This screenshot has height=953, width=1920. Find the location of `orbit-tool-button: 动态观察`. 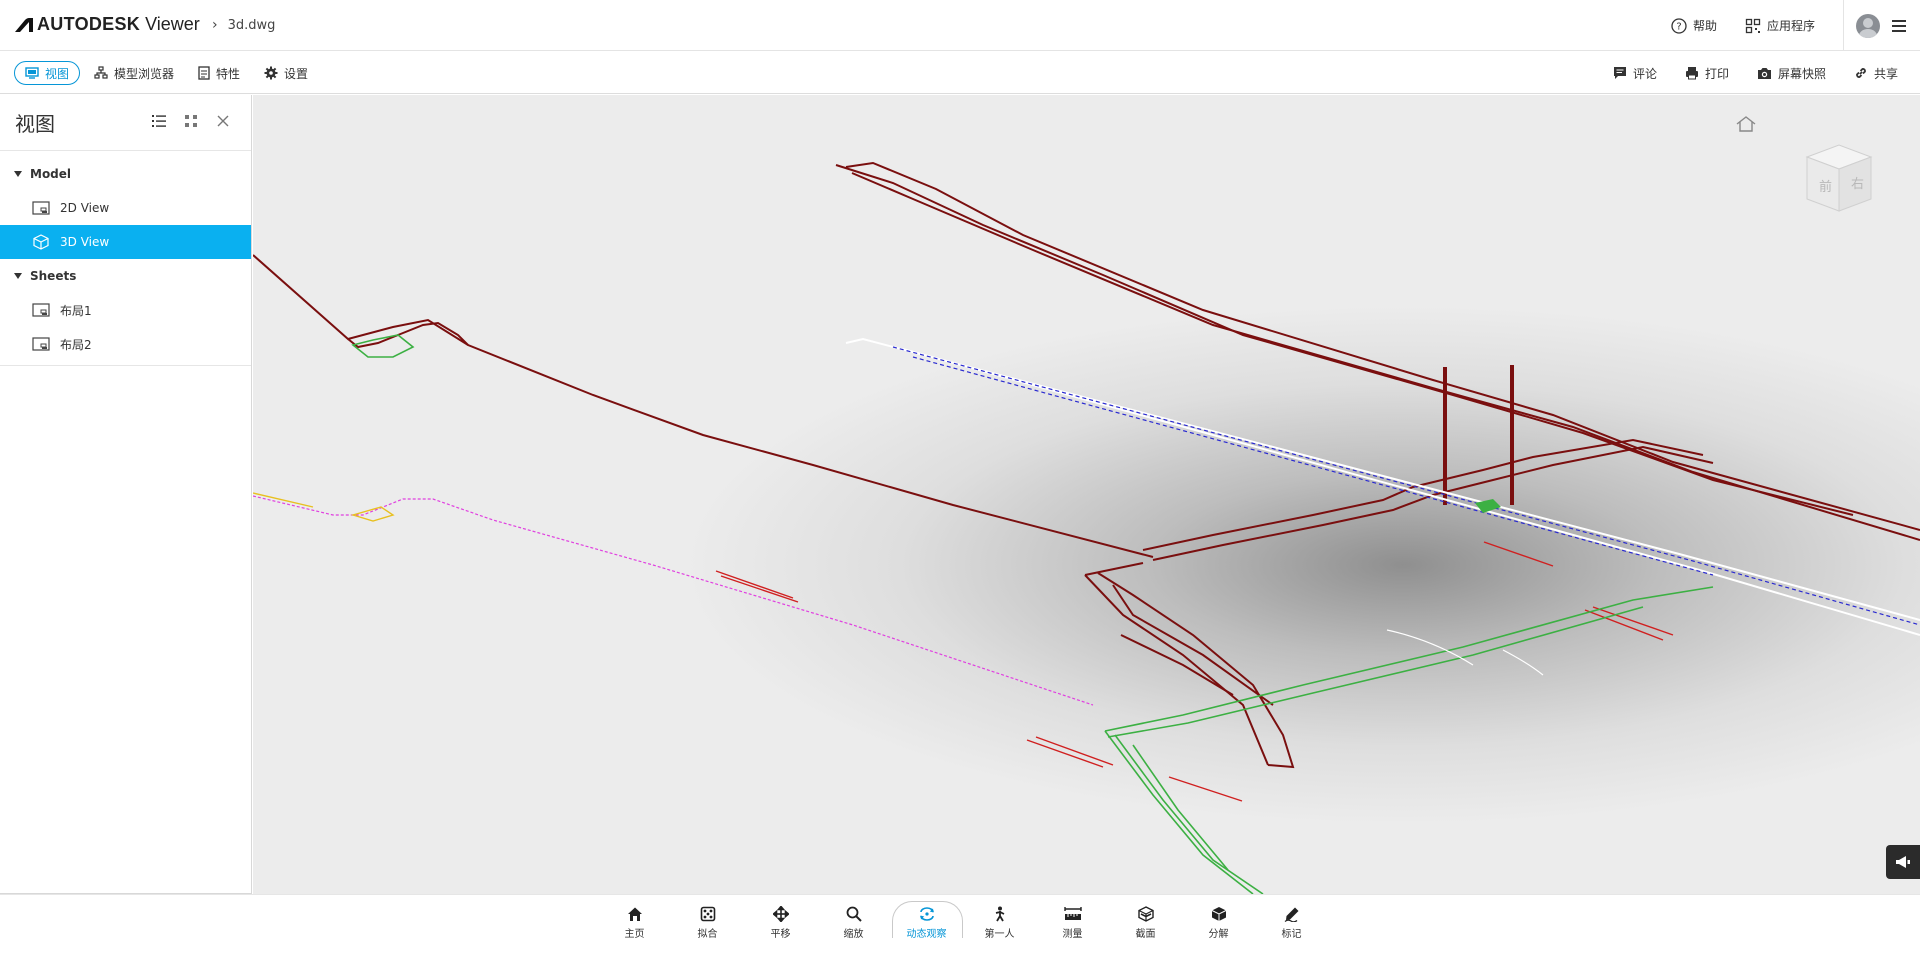

orbit-tool-button: 动态观察 is located at coordinates (926, 923).